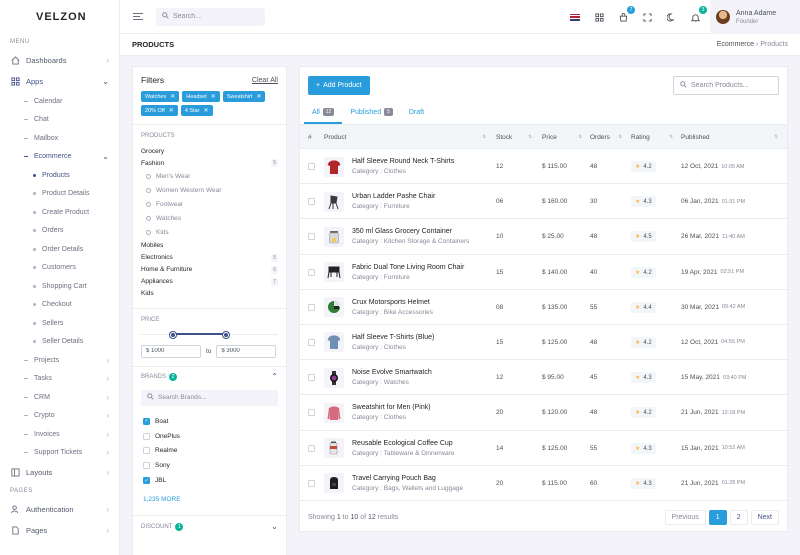 The width and height of the screenshot is (800, 555). Describe the element at coordinates (209, 397) in the screenshot. I see `brand-search` at that location.